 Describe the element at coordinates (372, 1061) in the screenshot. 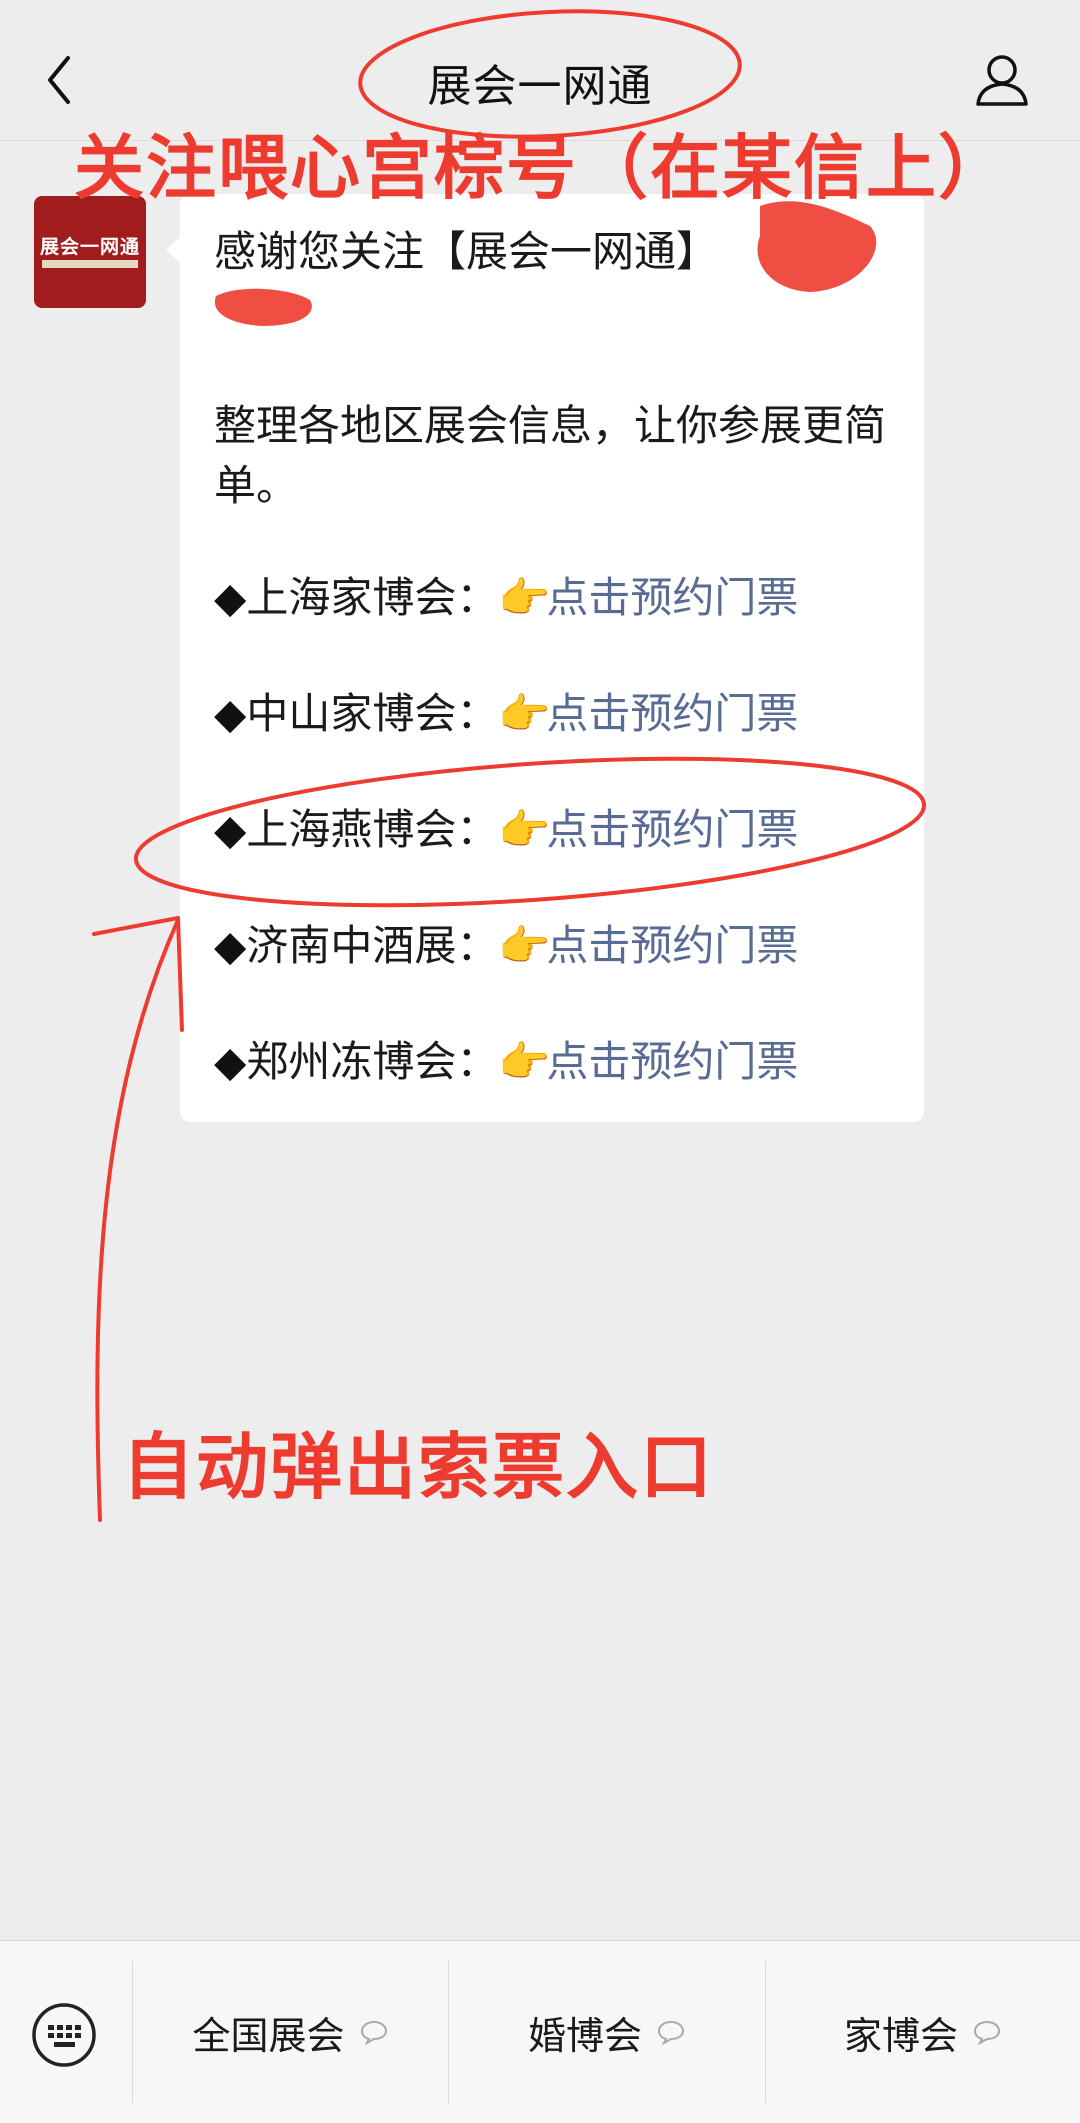

I see `expo-name: 郑州冻博会：` at that location.